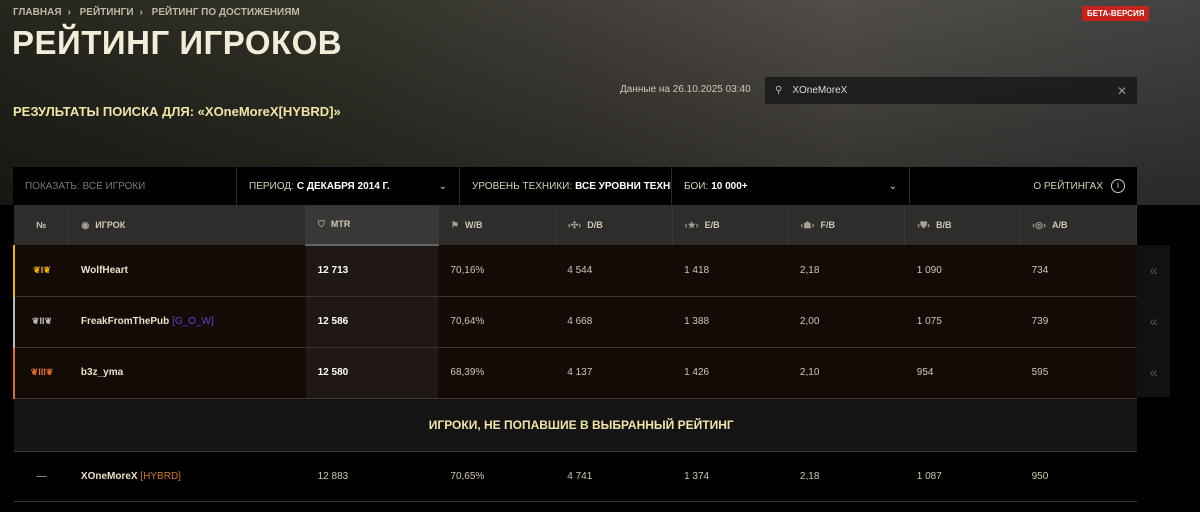 The height and width of the screenshot is (512, 1200). Describe the element at coordinates (160, 476) in the screenshot. I see `clan-tag: [HYBRD]` at that location.